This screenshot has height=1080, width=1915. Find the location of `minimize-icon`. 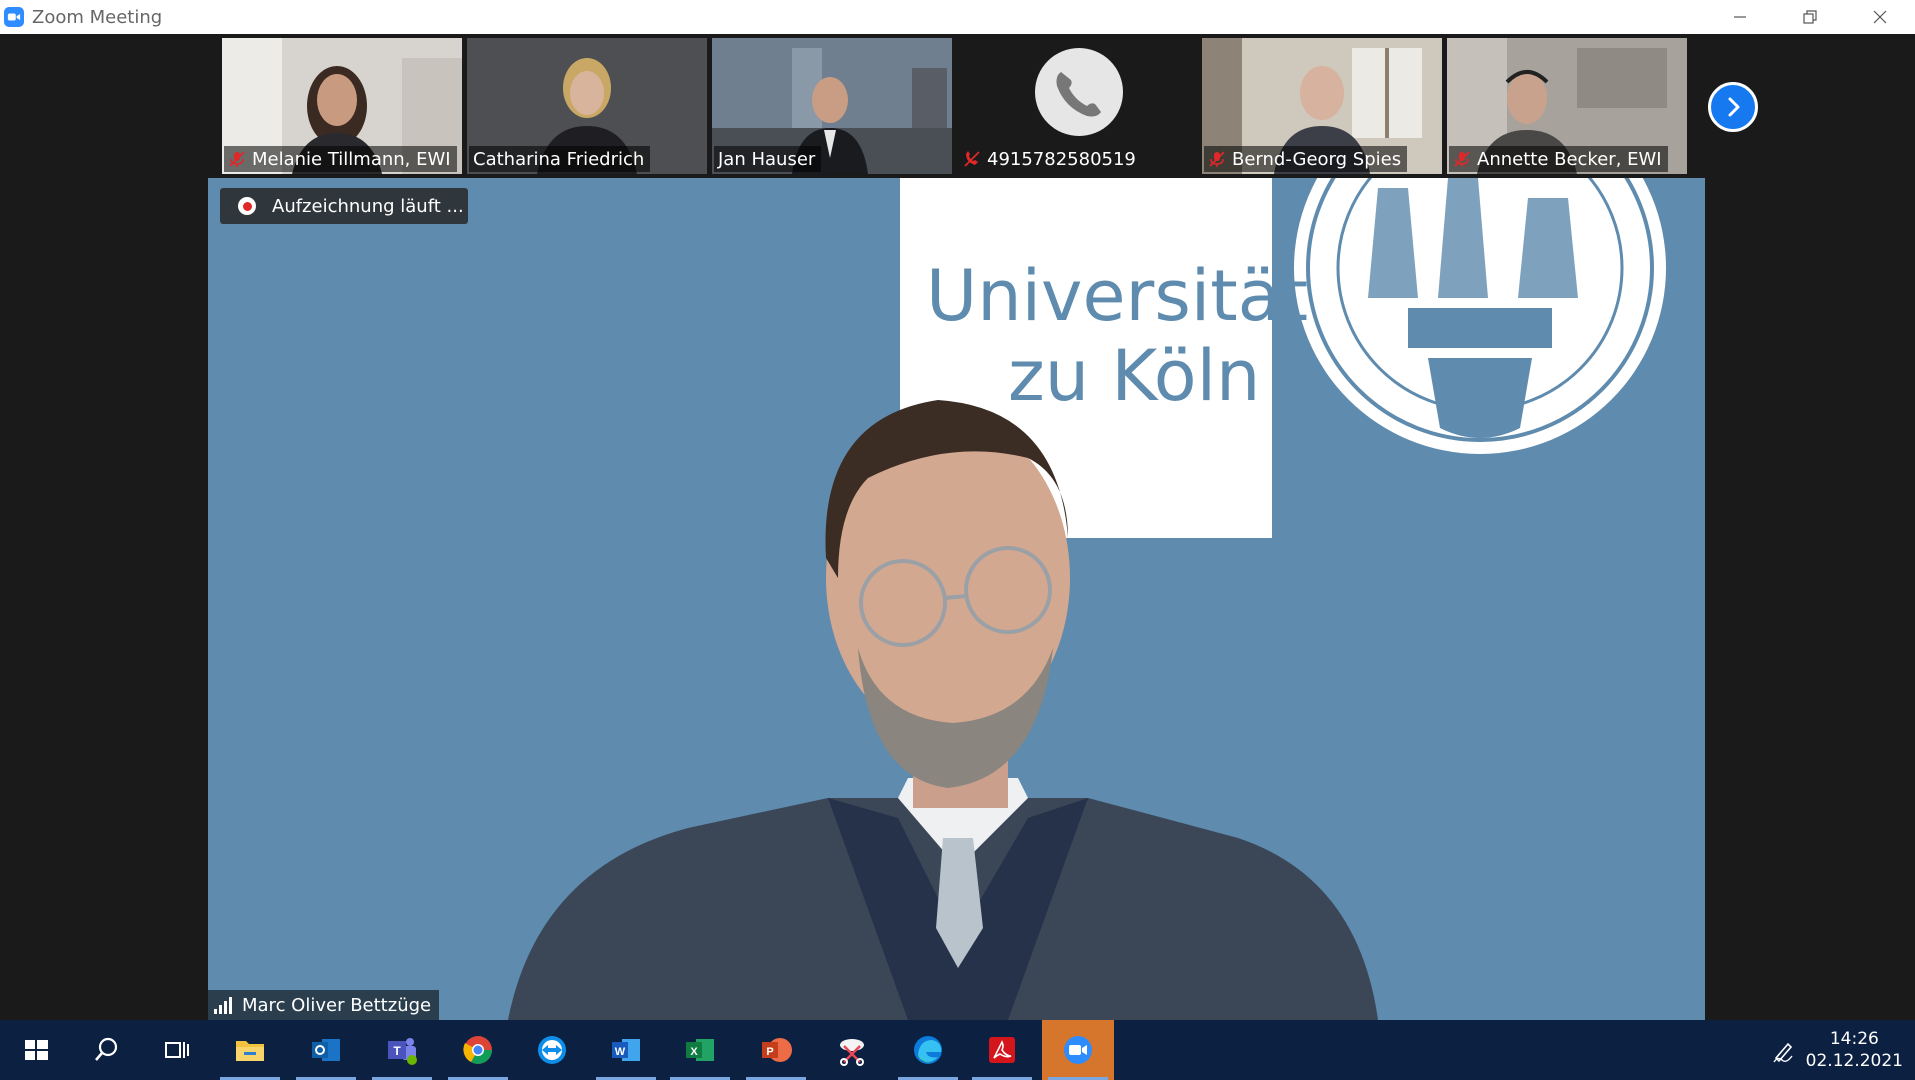

minimize-icon is located at coordinates (1740, 17).